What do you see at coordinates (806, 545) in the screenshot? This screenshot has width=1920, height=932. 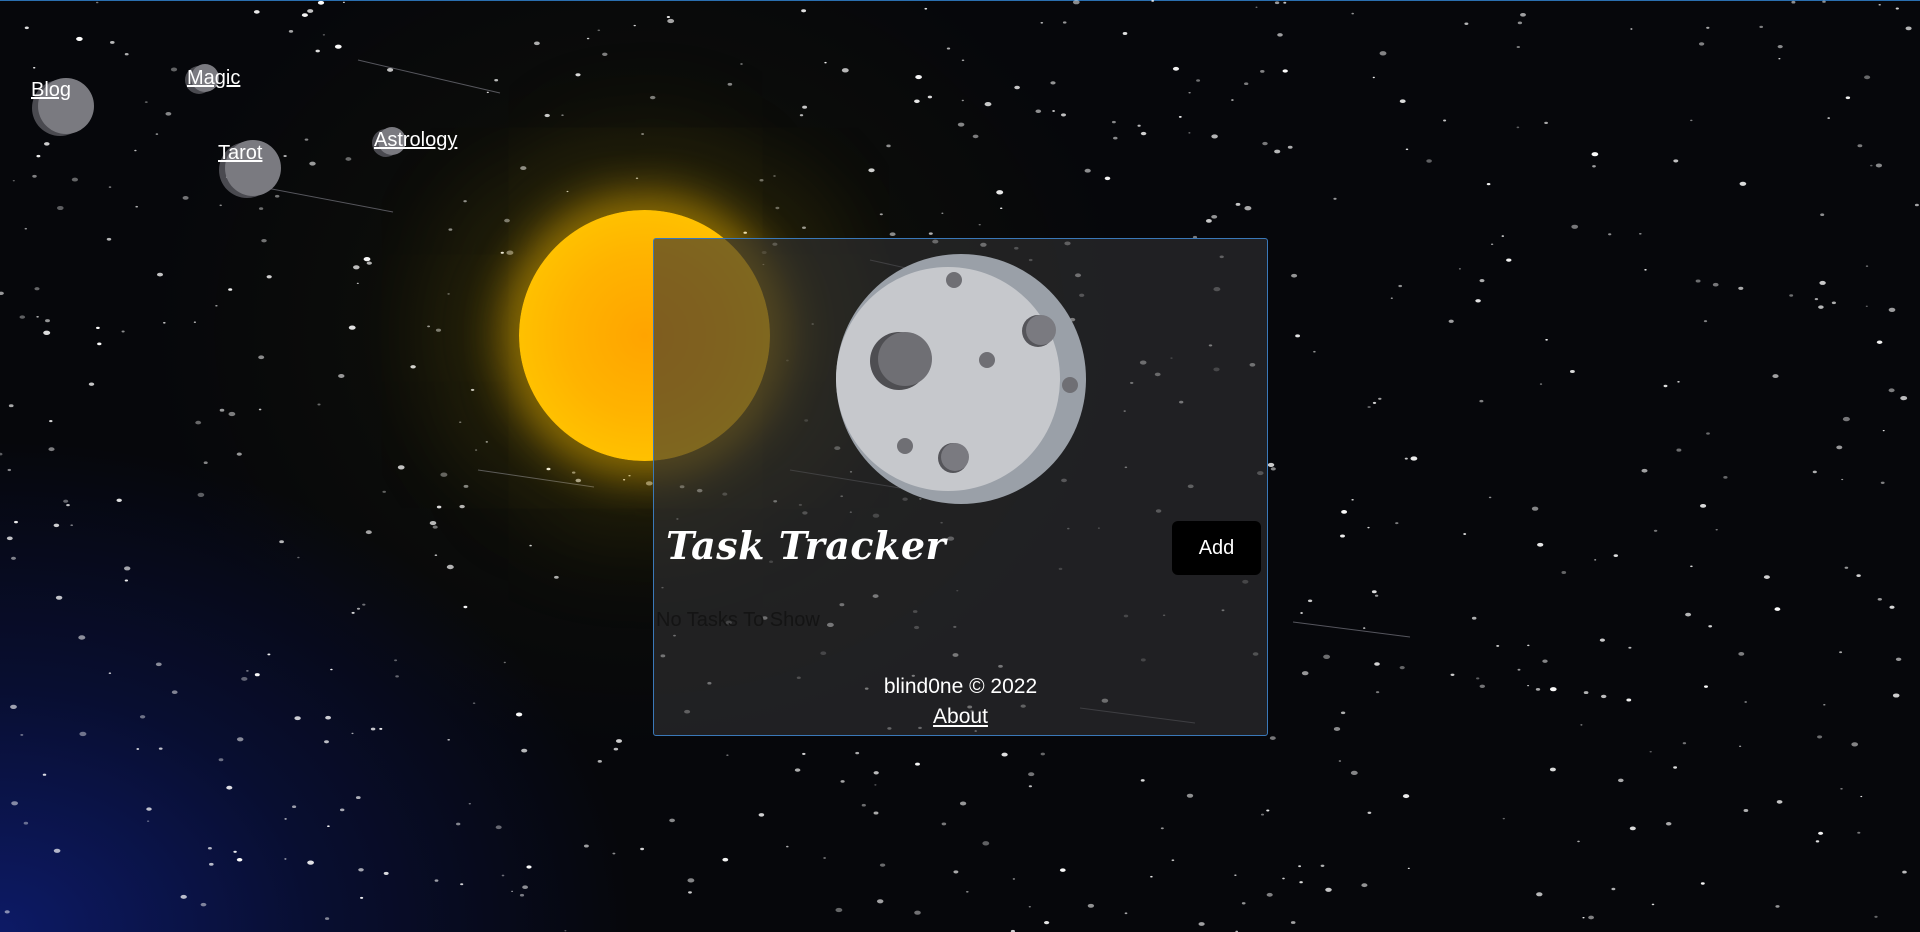 I see `app-title: Task Tracker` at bounding box center [806, 545].